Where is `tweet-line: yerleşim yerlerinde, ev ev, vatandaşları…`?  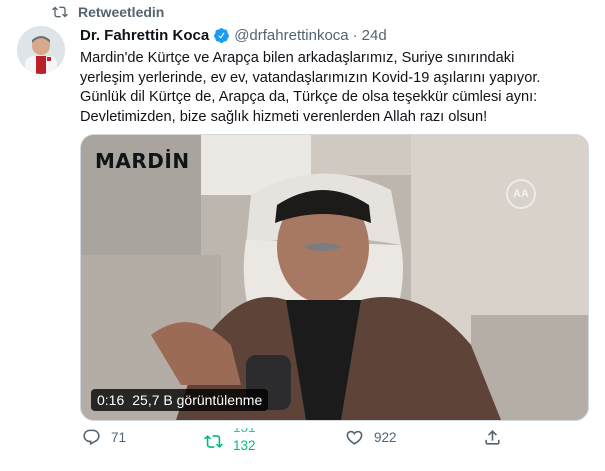 tweet-line: yerleşim yerlerinde, ev ev, vatandaşları… is located at coordinates (310, 77).